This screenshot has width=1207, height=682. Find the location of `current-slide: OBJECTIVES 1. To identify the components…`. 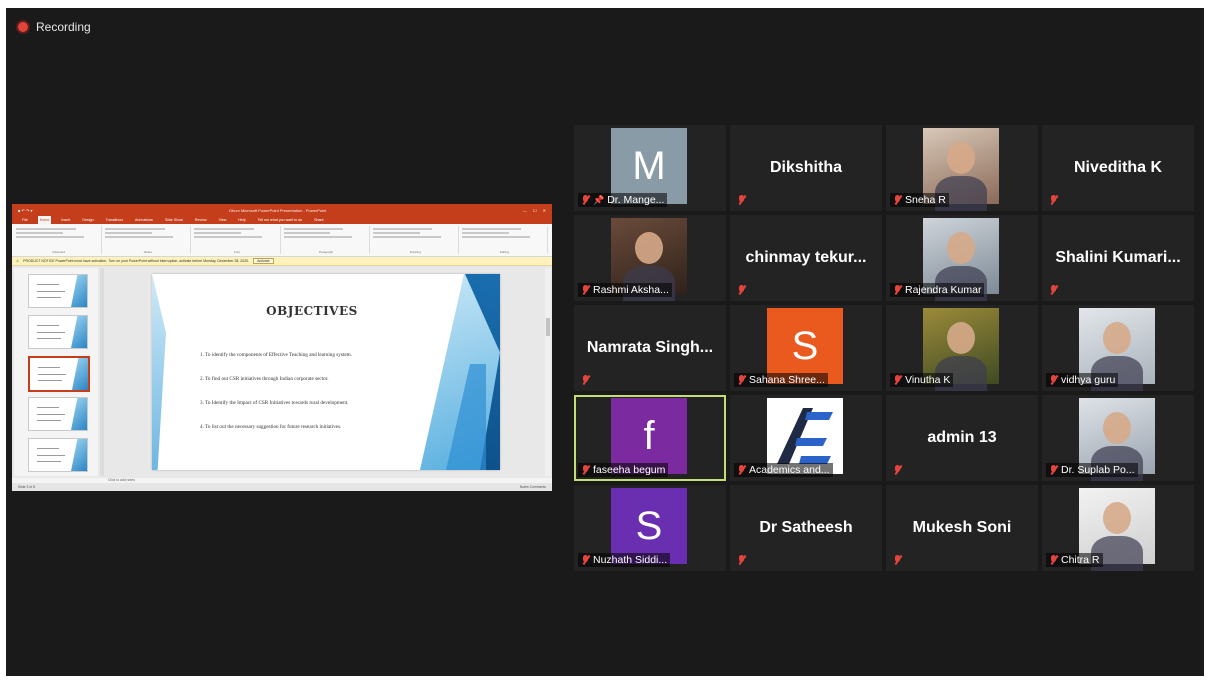

current-slide: OBJECTIVES 1. To identify the components… is located at coordinates (326, 372).